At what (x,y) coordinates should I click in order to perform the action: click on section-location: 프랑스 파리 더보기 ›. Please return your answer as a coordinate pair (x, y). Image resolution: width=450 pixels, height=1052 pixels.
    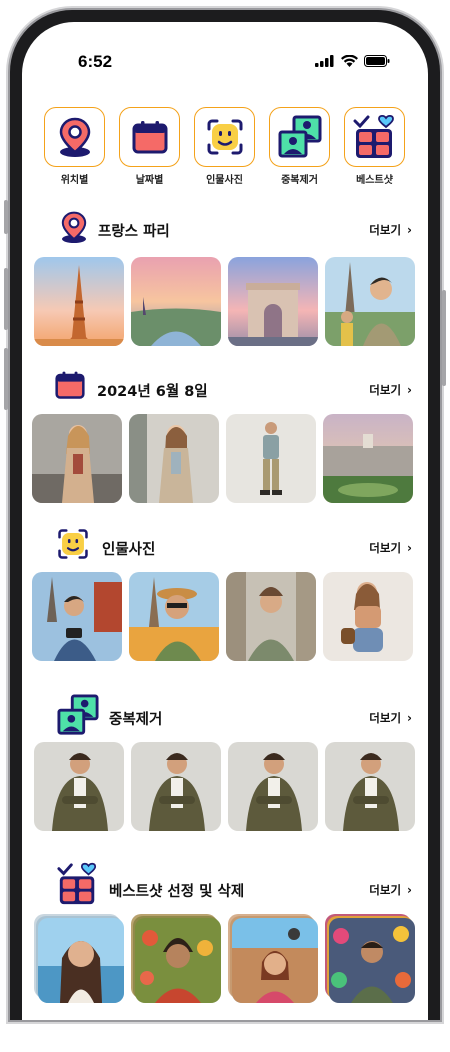
    Looking at the image, I should click on (225, 276).